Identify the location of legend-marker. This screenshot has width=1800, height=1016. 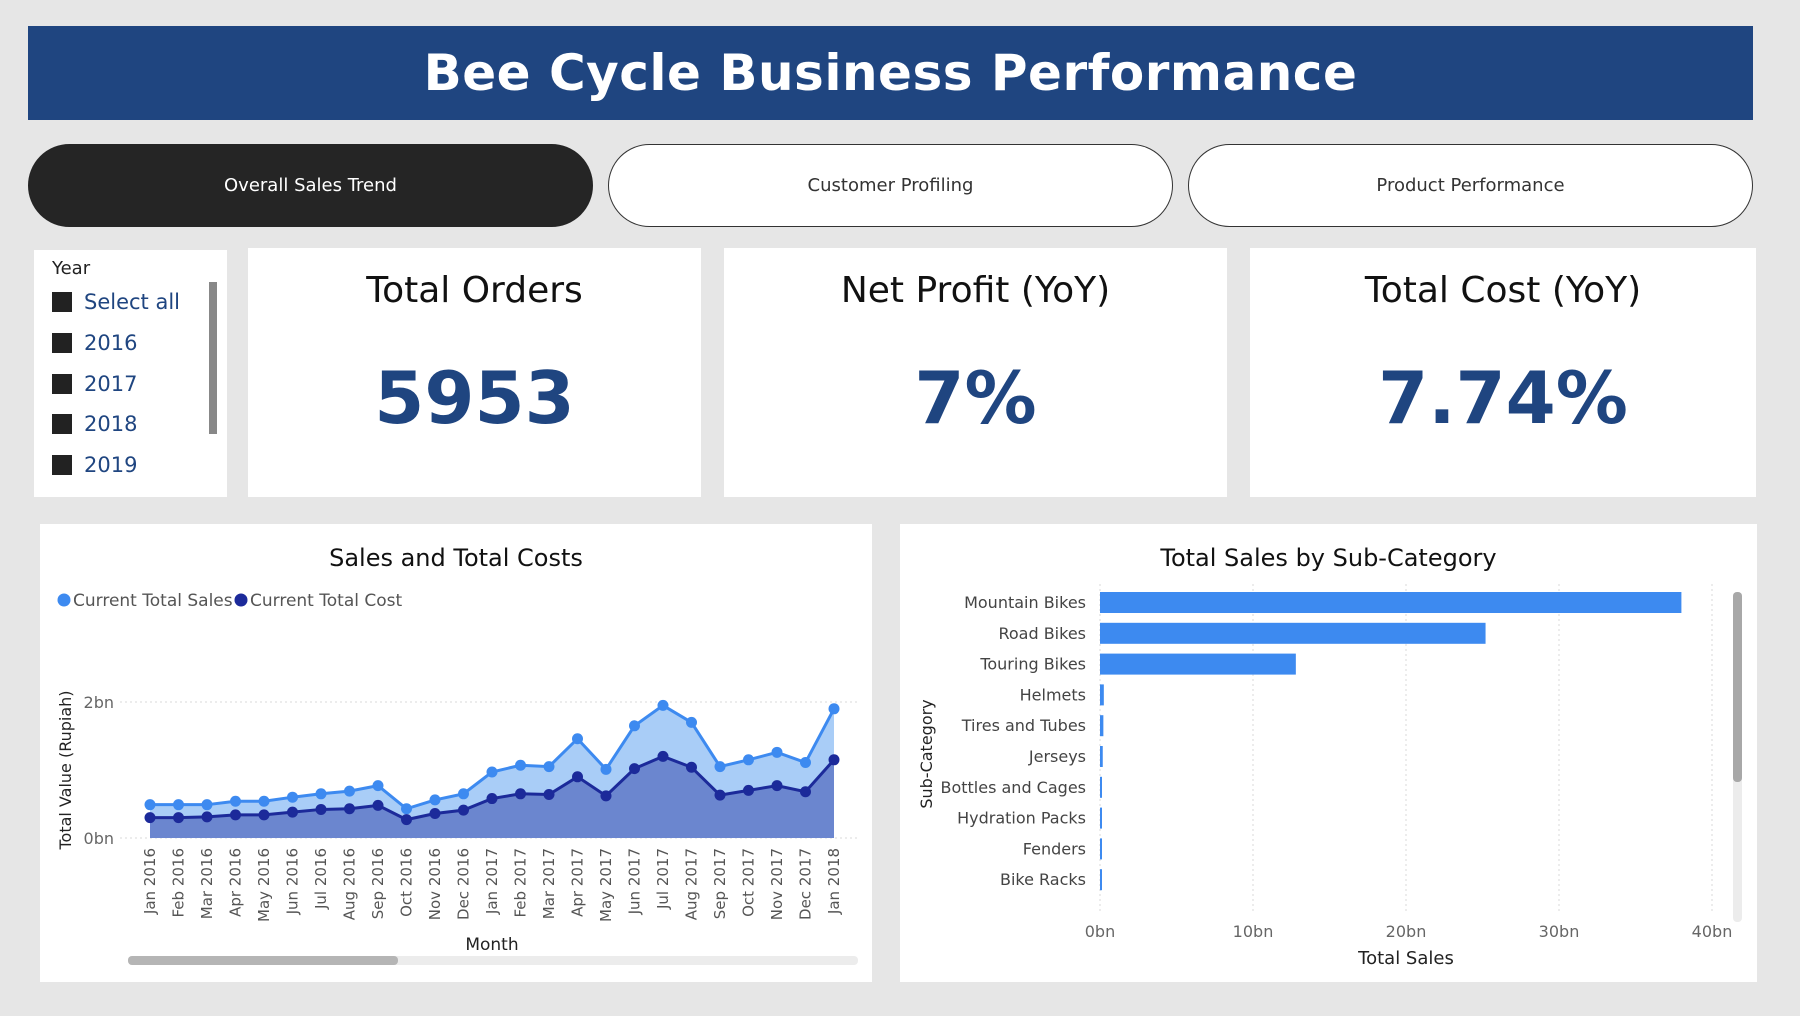
(241, 600).